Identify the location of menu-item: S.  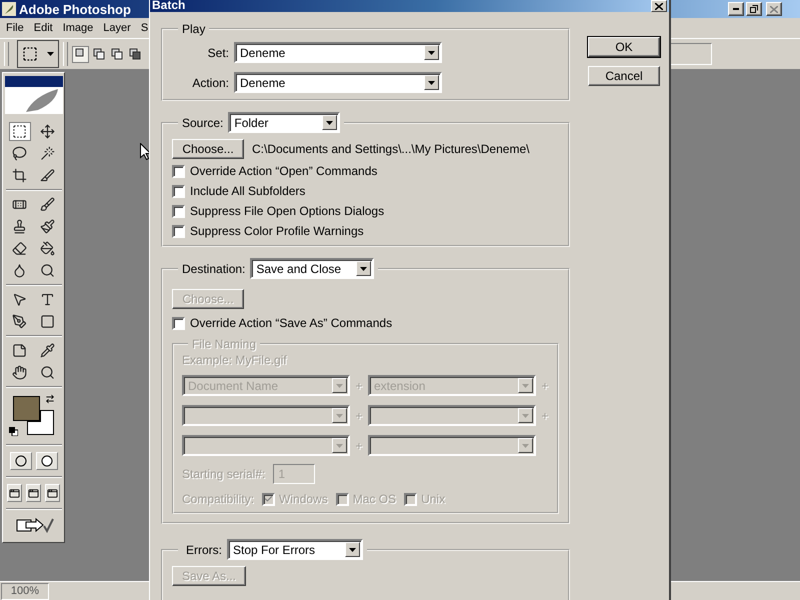
(145, 28).